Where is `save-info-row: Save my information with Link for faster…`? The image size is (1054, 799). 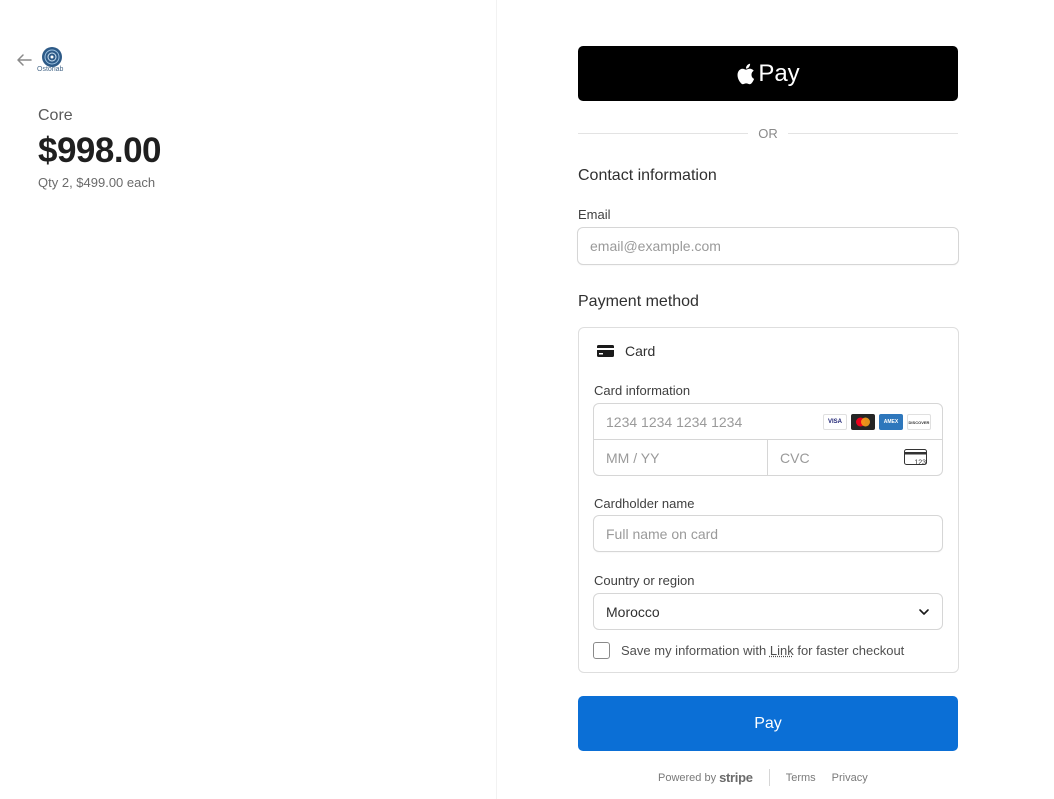
save-info-row: Save my information with Link for faster… is located at coordinates (748, 650).